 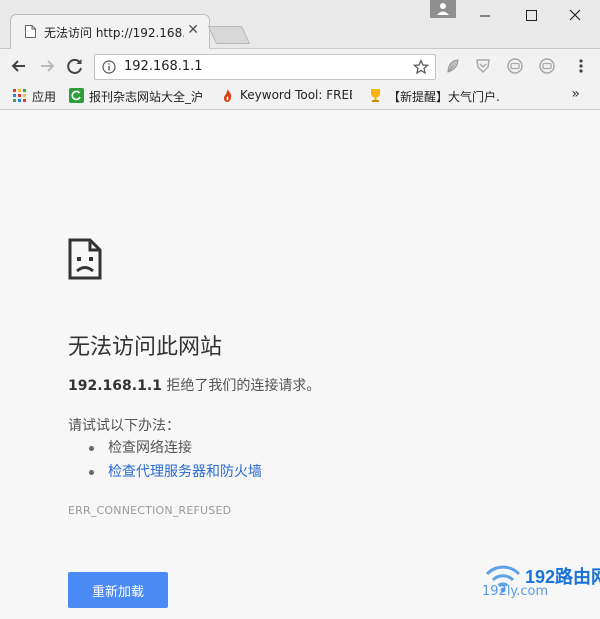 I want to click on extension-circle2-icon, so click(x=547, y=66).